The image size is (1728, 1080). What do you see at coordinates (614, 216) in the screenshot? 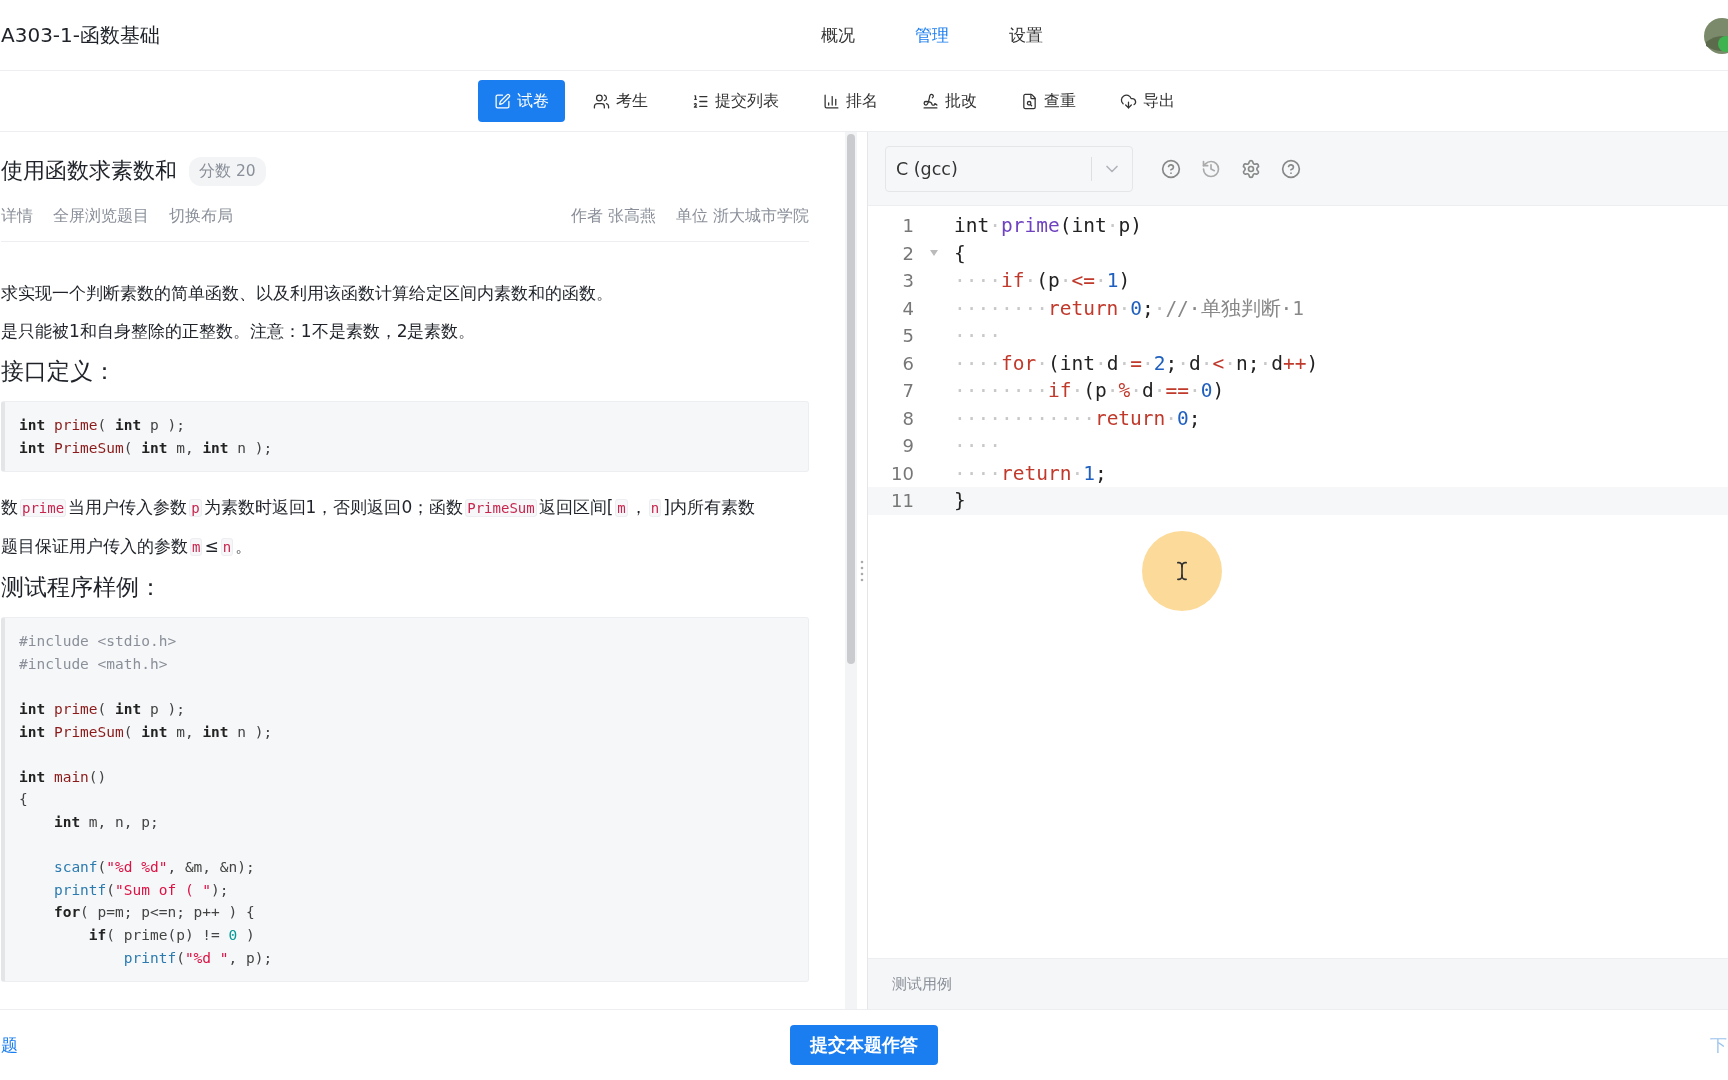
I see `author-text: 作者 张高燕` at bounding box center [614, 216].